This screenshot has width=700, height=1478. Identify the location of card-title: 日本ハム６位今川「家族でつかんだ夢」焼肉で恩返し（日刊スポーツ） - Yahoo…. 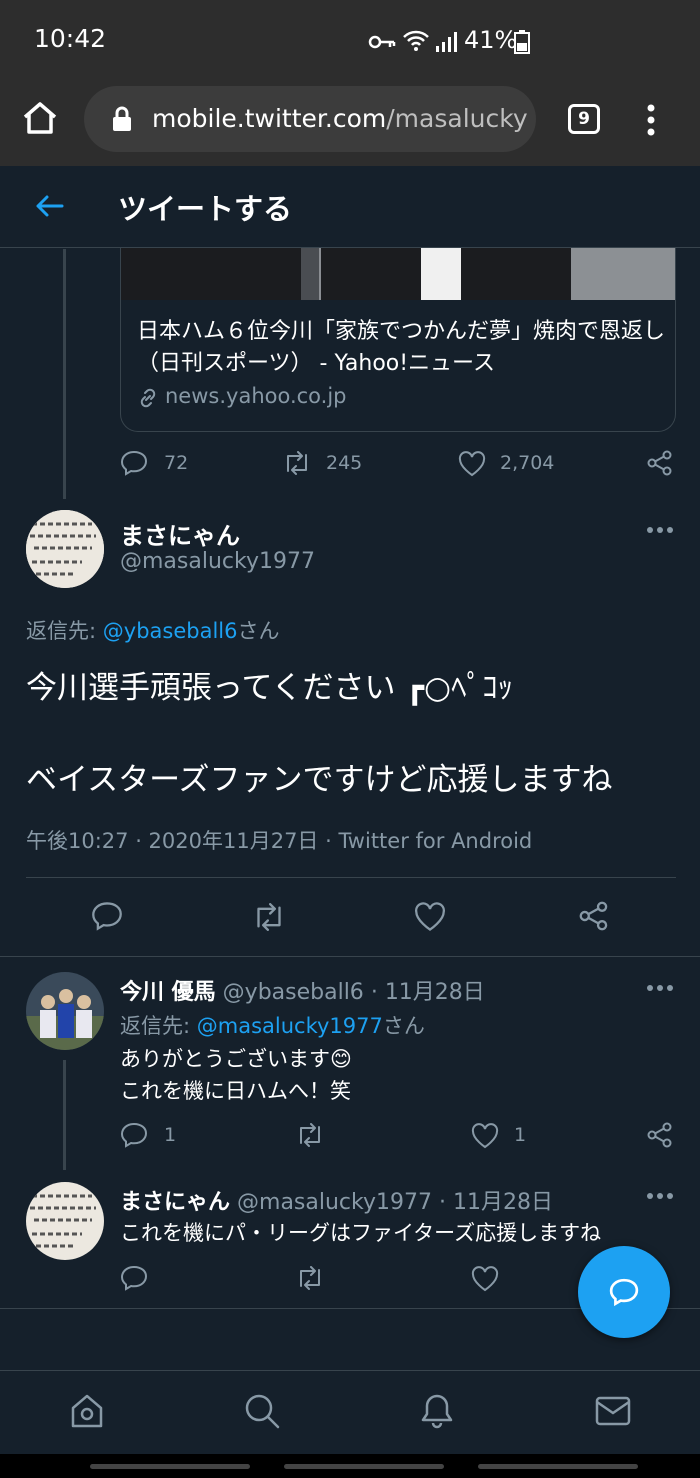
(402, 348).